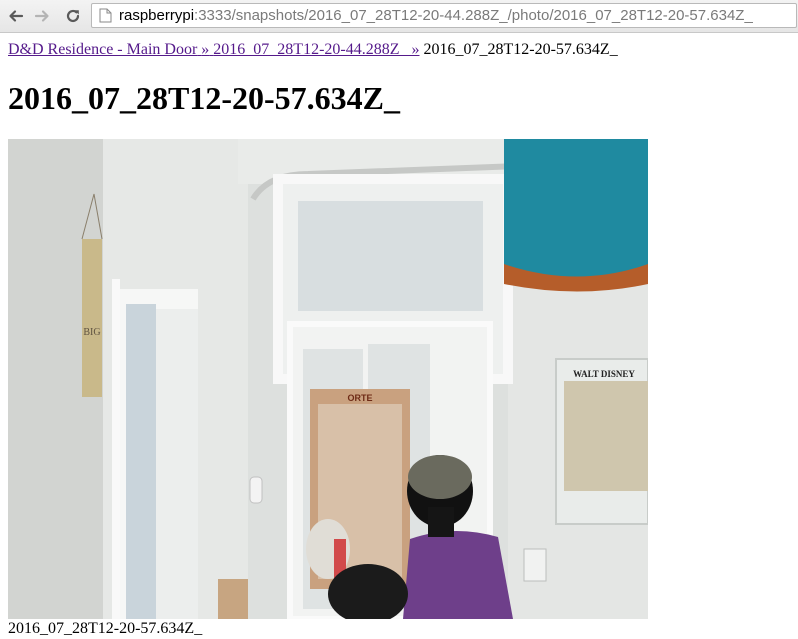 This screenshot has height=639, width=798. What do you see at coordinates (359, 398) in the screenshot?
I see `poster-left-text: ORTE` at bounding box center [359, 398].